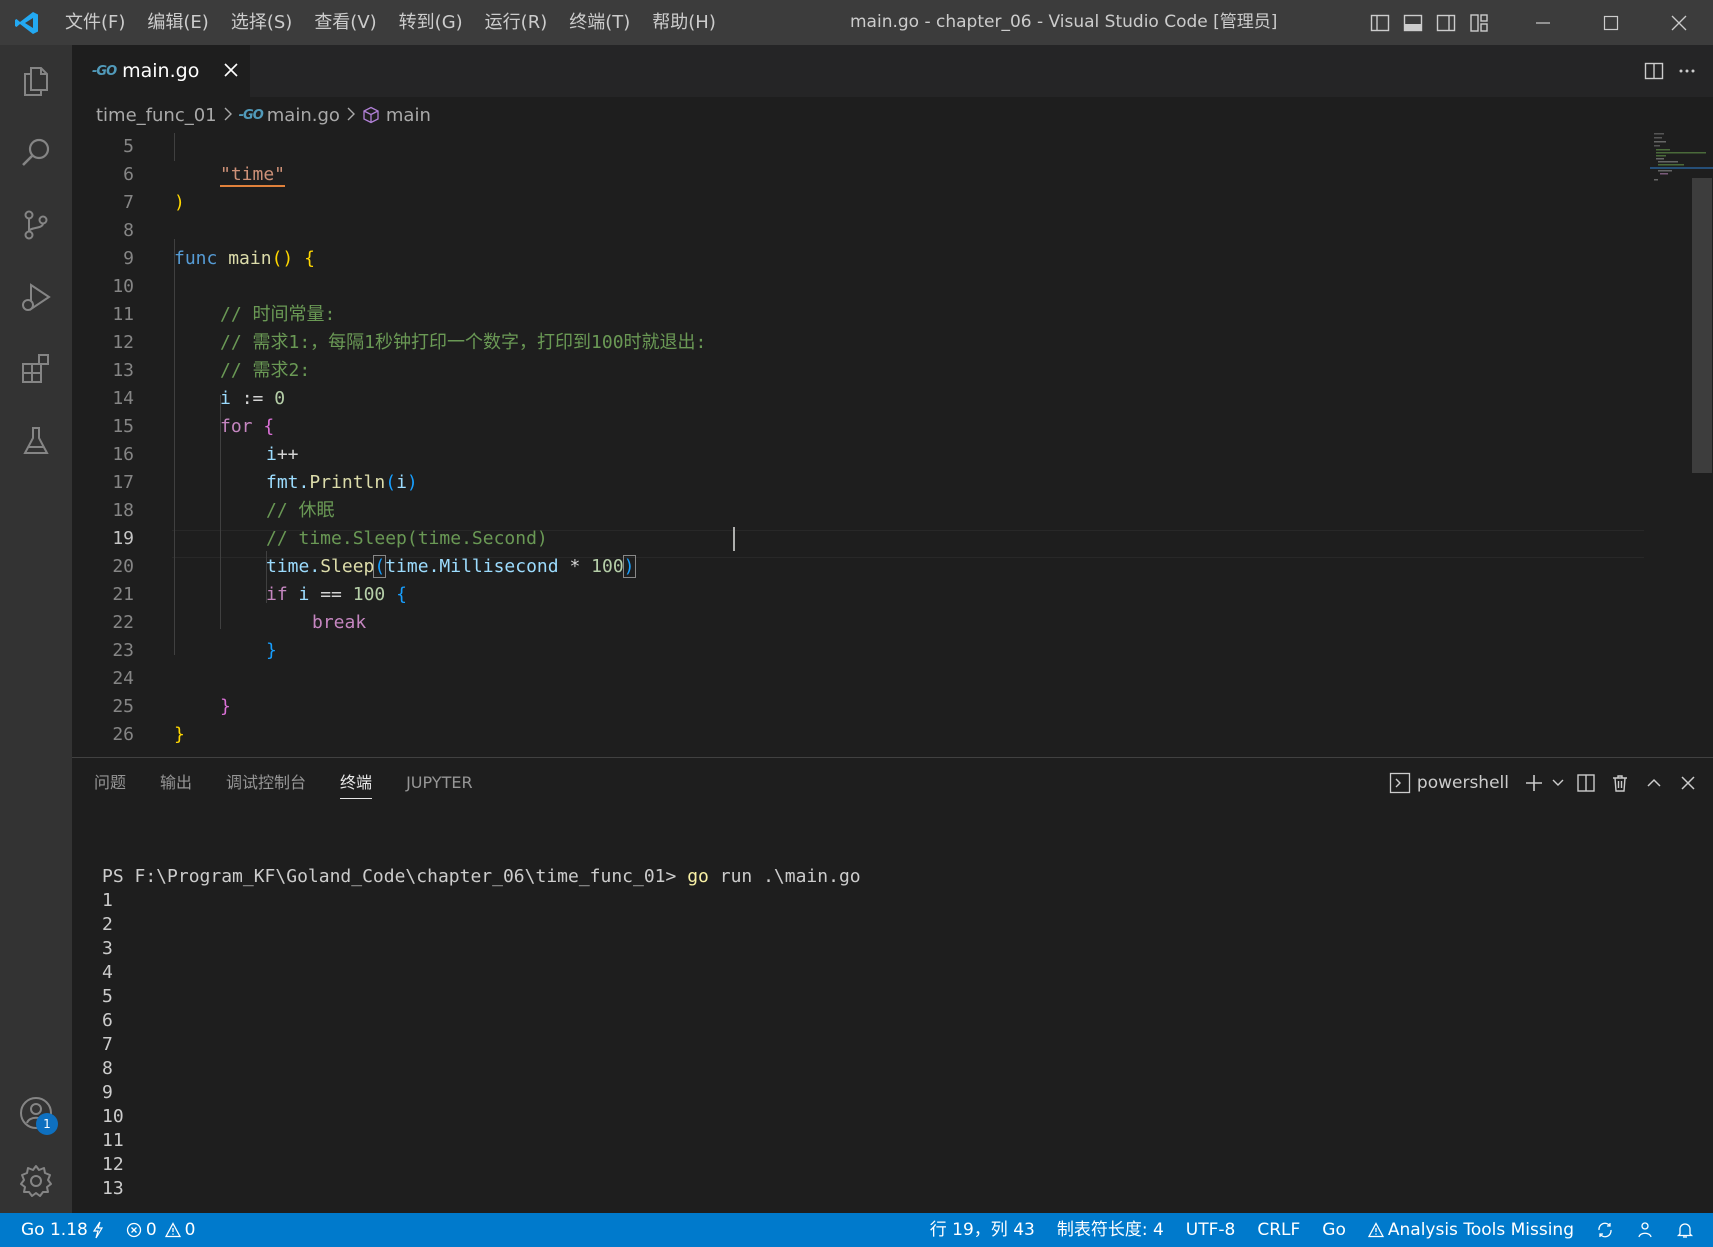 The width and height of the screenshot is (1713, 1247). What do you see at coordinates (36, 629) in the screenshot?
I see `activity-bar: 1` at bounding box center [36, 629].